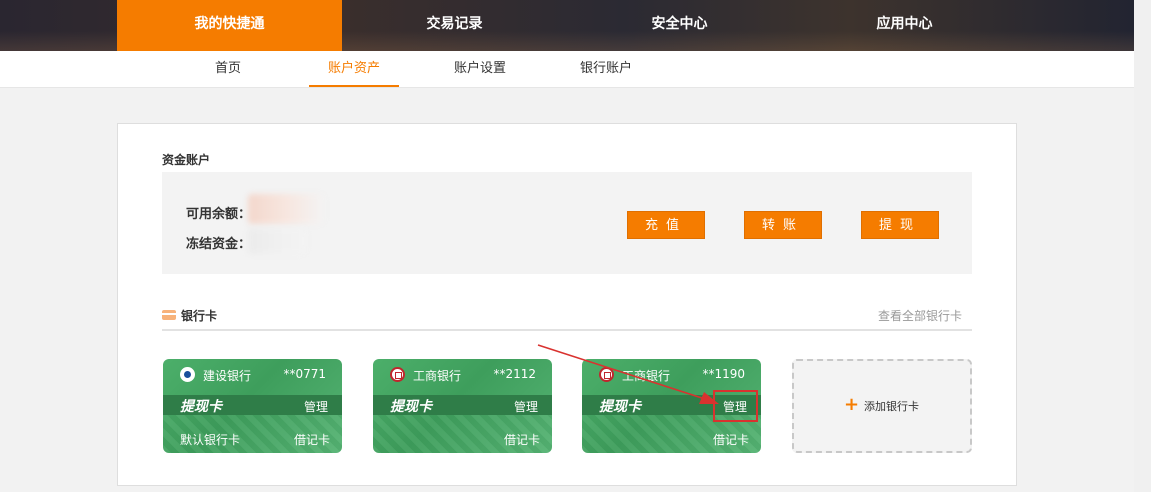 The height and width of the screenshot is (492, 1151). I want to click on topnav-my-kuaijietong: 我的快捷通, so click(229, 25).